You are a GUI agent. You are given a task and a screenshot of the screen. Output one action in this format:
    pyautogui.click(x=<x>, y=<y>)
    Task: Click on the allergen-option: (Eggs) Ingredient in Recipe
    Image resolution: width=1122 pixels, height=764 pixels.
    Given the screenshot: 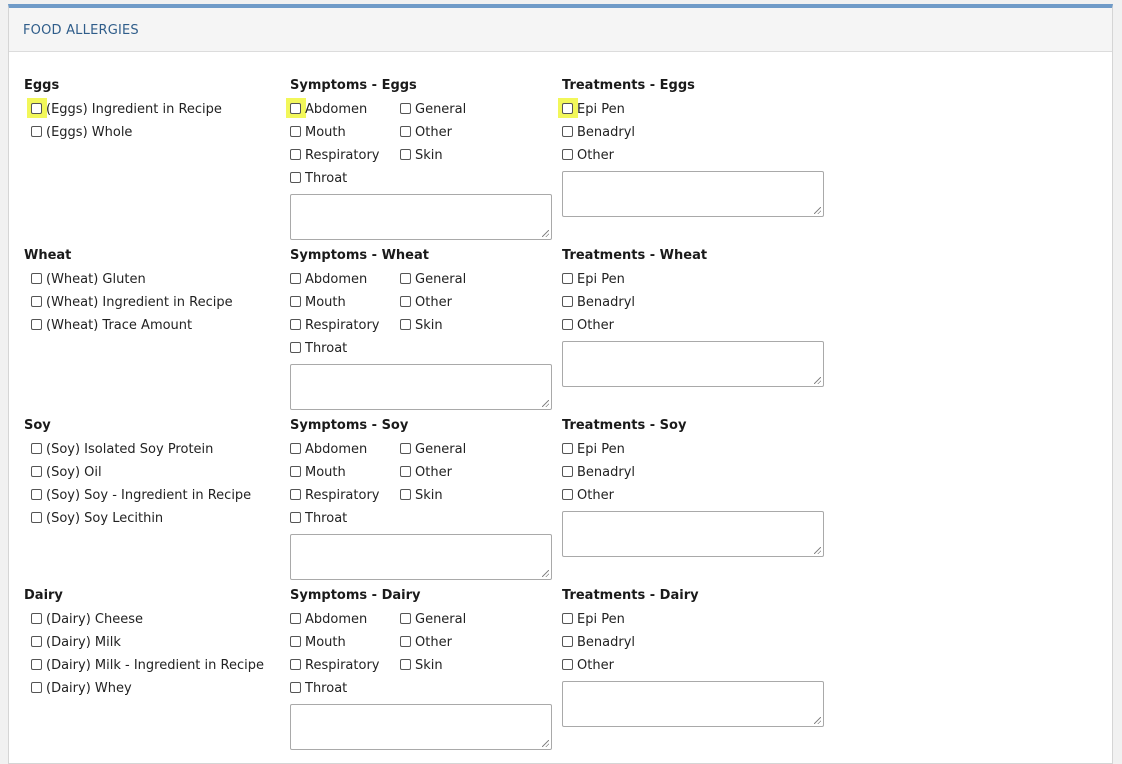 What is the action you would take?
    pyautogui.click(x=124, y=108)
    